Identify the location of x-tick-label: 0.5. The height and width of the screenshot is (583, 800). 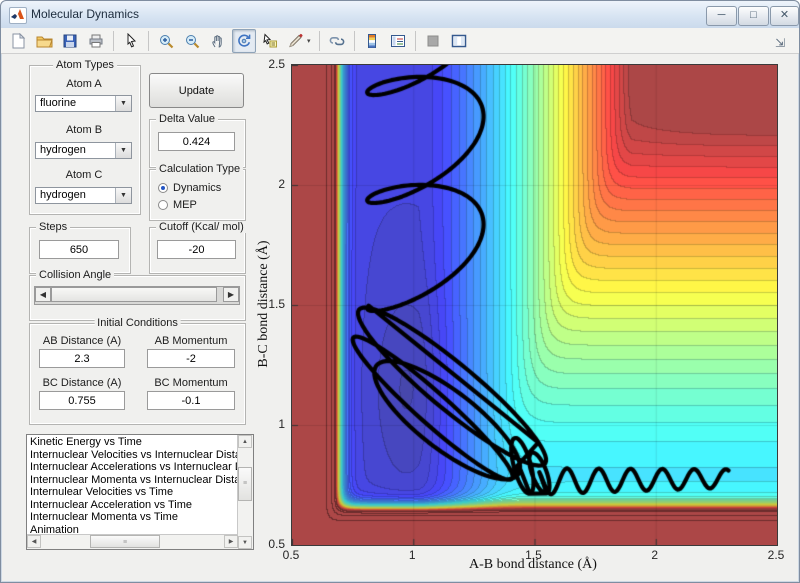
(291, 555).